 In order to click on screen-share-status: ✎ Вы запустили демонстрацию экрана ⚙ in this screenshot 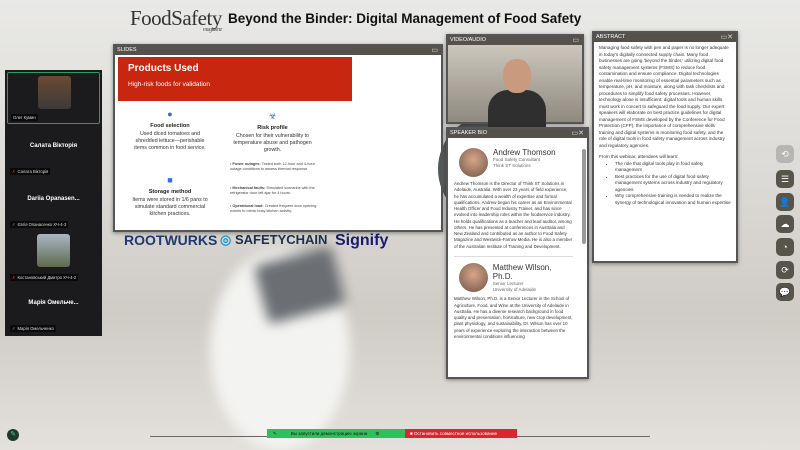, I will do `click(336, 433)`.